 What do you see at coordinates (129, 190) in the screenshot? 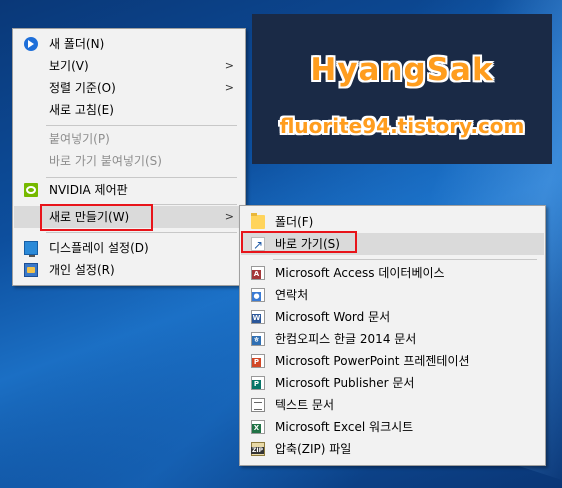
I see `menu-item-nvidia-control-panel: NVIDIA 제어판` at bounding box center [129, 190].